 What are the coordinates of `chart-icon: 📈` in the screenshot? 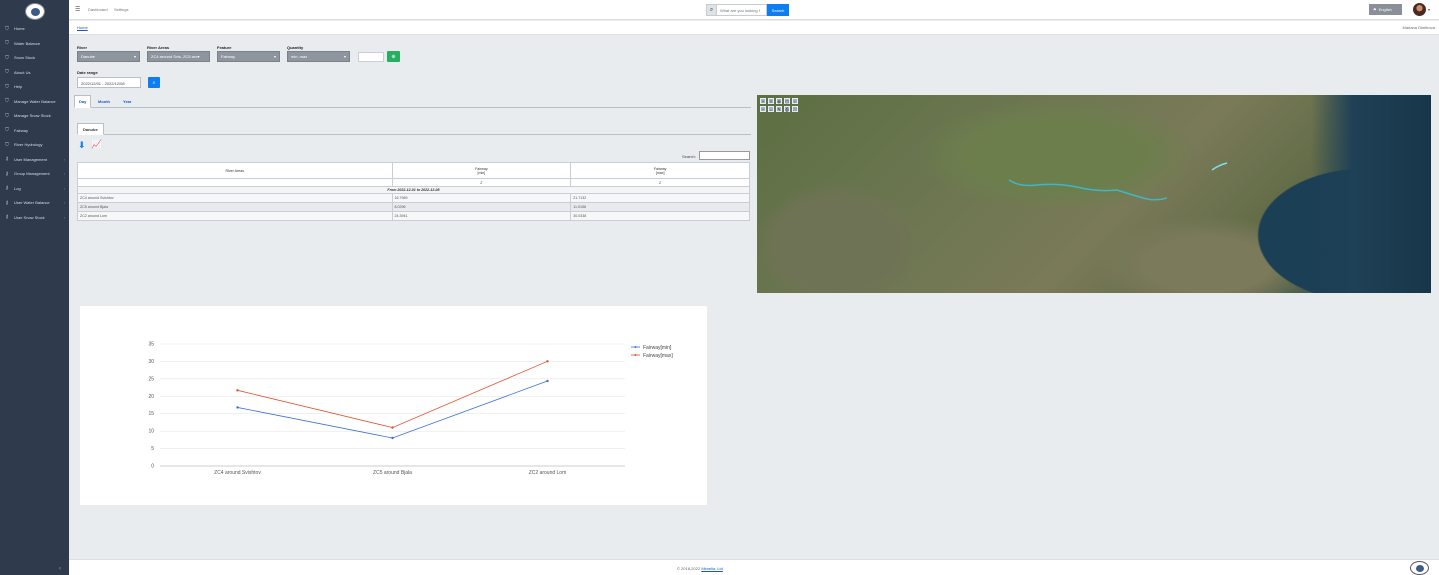 It's located at (96, 144).